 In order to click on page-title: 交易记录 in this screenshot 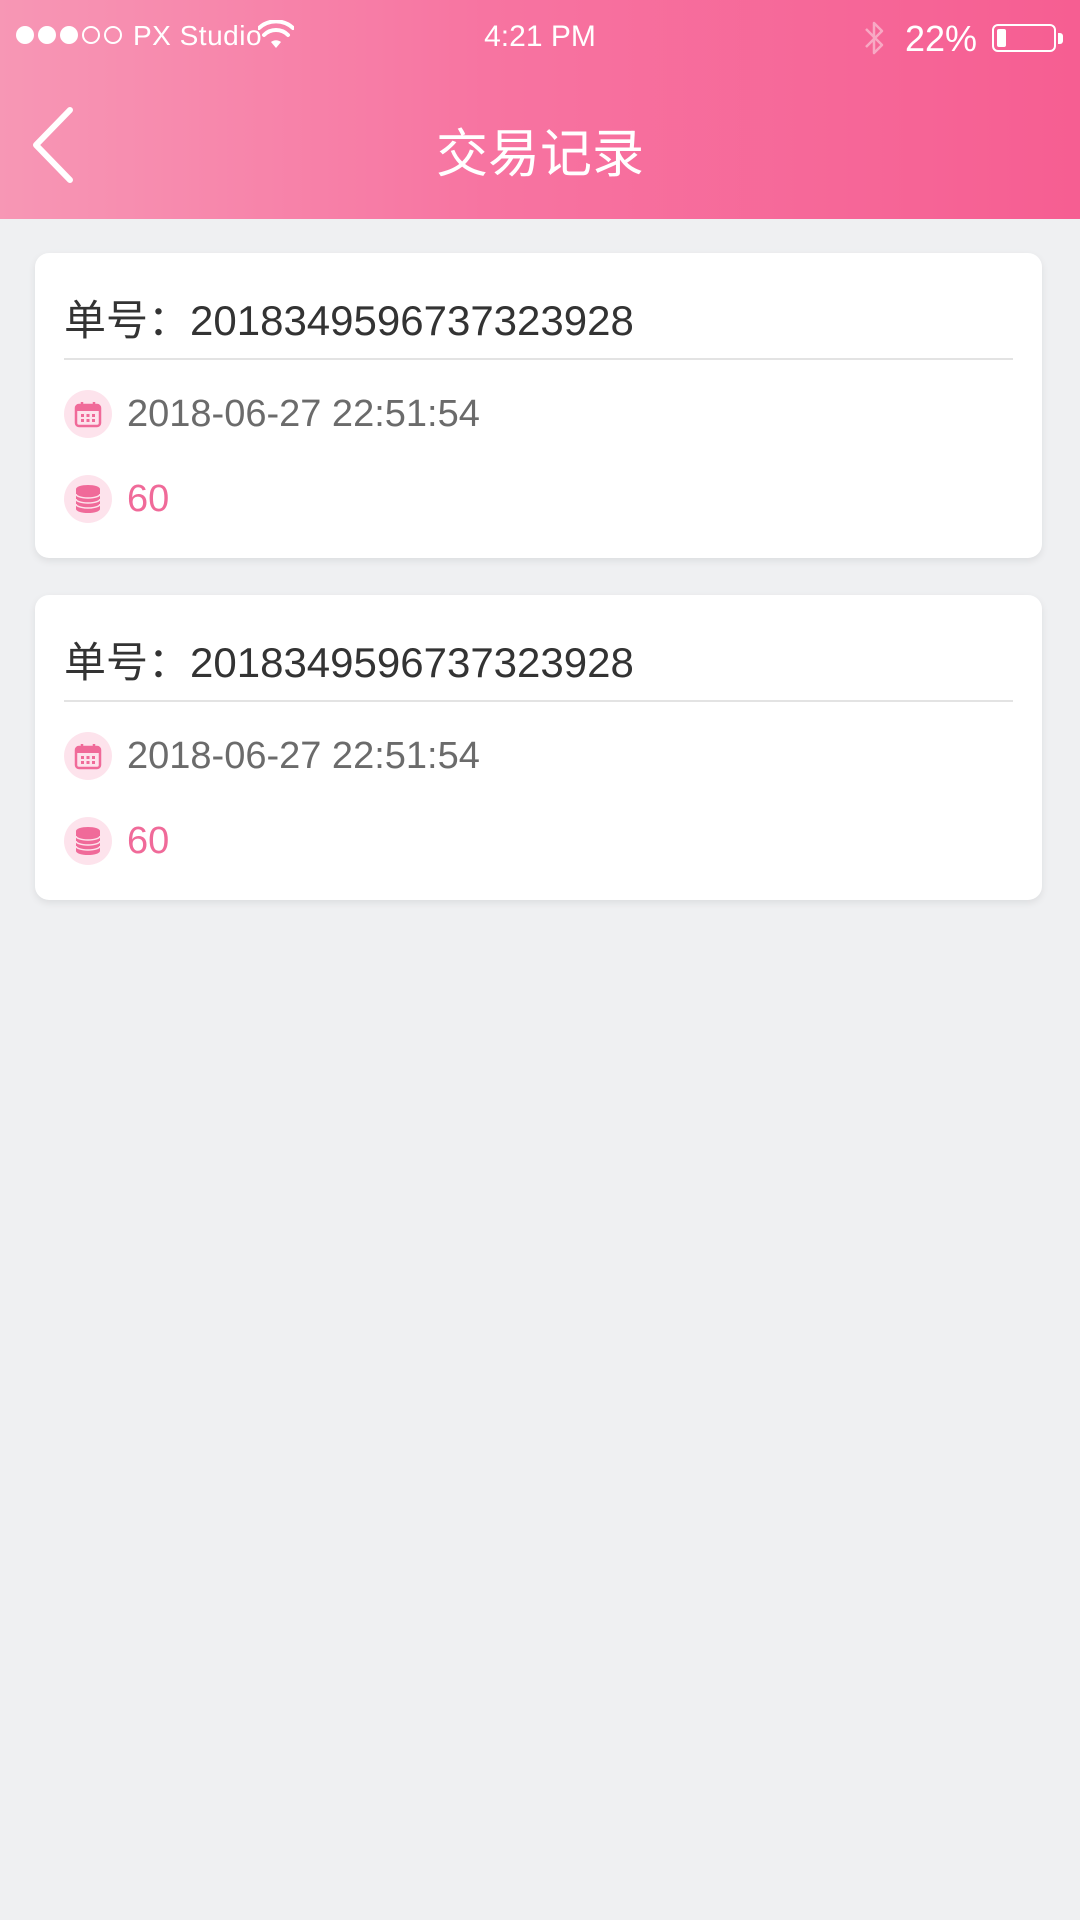, I will do `click(539, 155)`.